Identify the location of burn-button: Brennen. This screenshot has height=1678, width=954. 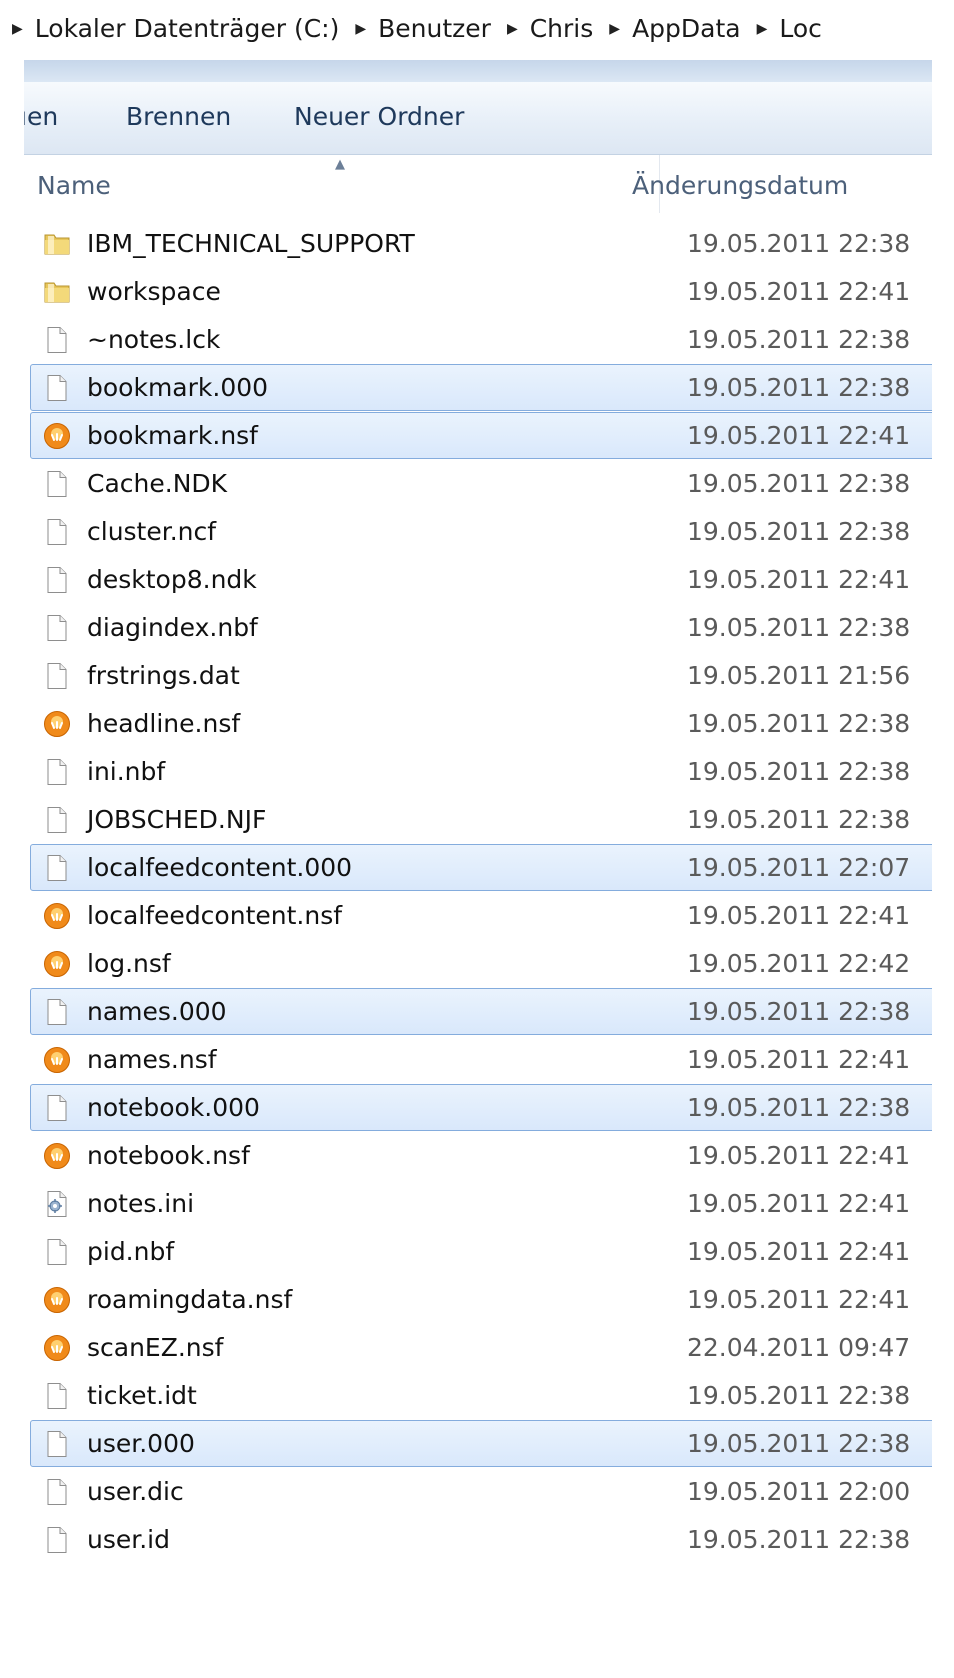
(178, 116).